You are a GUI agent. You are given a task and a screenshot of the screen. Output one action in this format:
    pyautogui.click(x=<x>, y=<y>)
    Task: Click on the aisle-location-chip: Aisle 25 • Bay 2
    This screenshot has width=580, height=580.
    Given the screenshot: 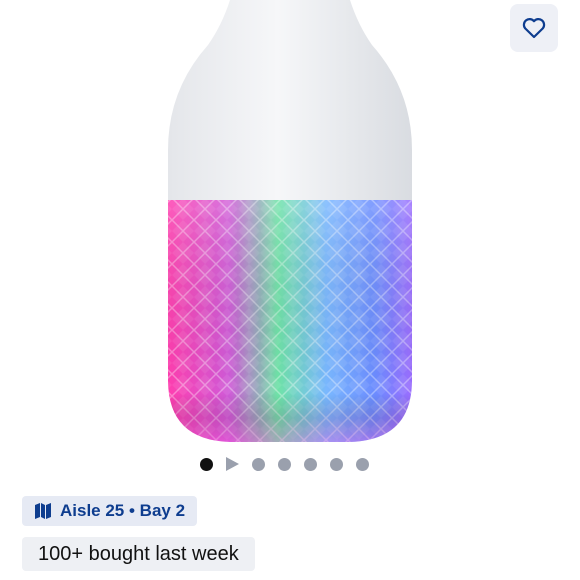 What is the action you would take?
    pyautogui.click(x=110, y=511)
    